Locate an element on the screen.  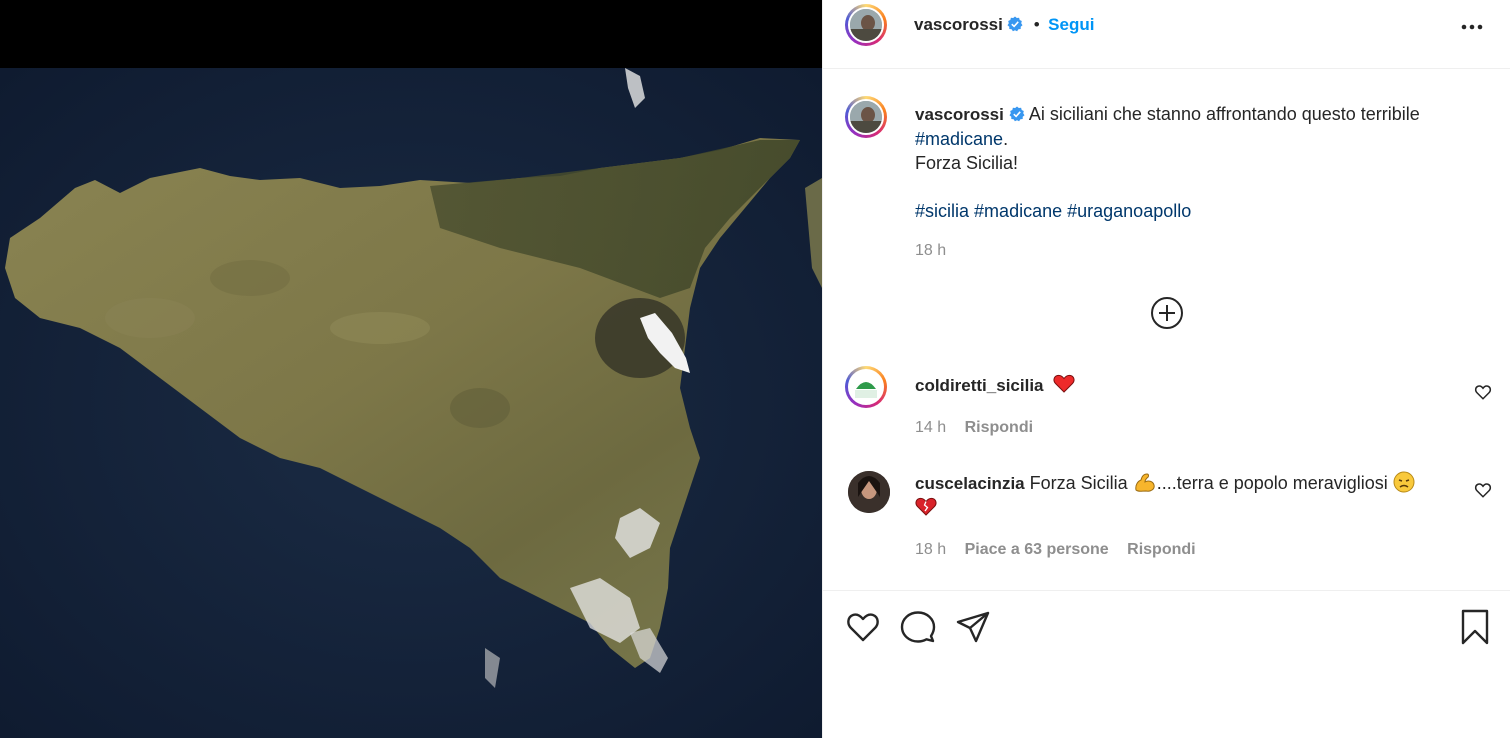
author-avatar is located at coordinates (866, 25).